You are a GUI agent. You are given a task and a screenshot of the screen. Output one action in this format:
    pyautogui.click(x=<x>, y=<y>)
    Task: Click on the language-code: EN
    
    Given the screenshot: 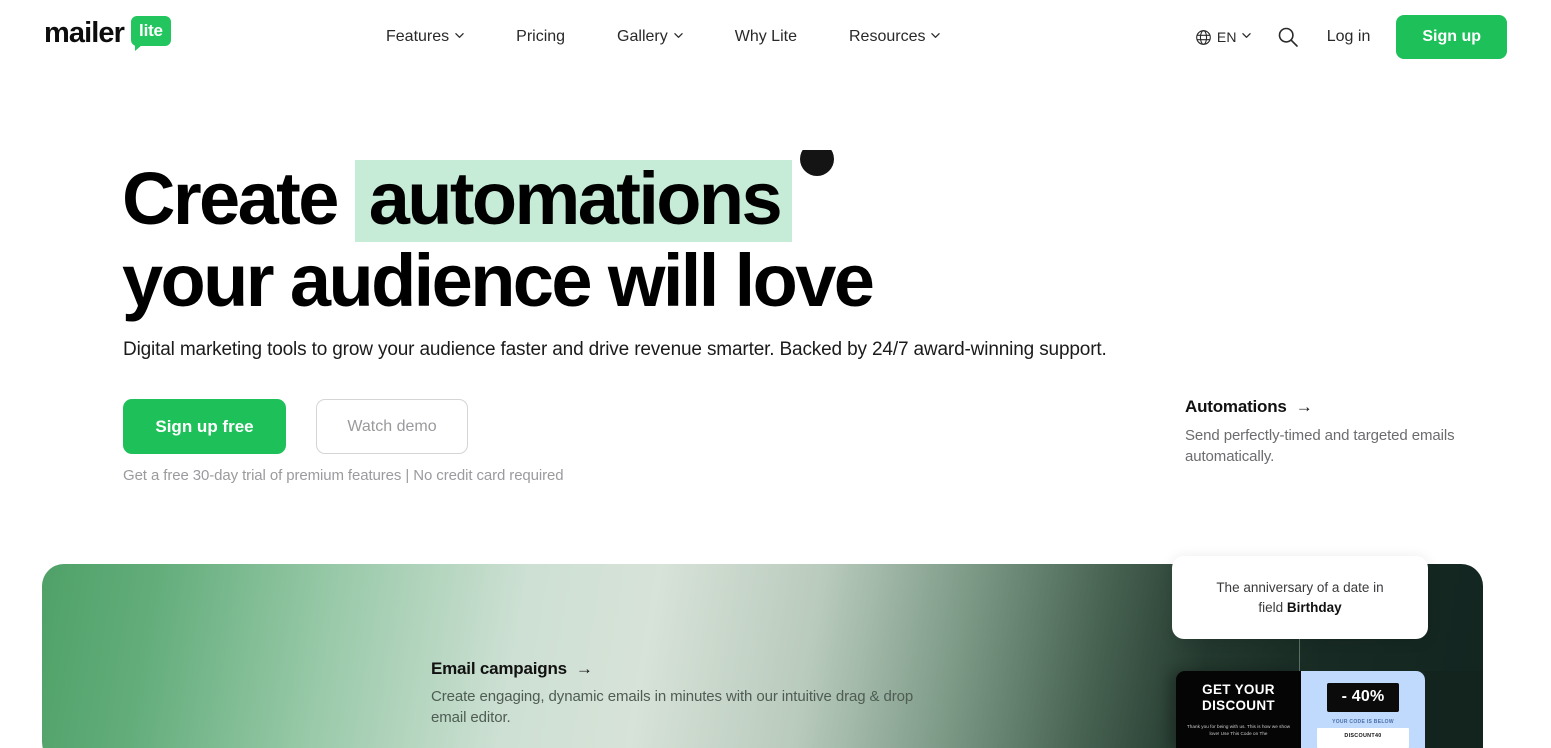 What is the action you would take?
    pyautogui.click(x=1226, y=37)
    